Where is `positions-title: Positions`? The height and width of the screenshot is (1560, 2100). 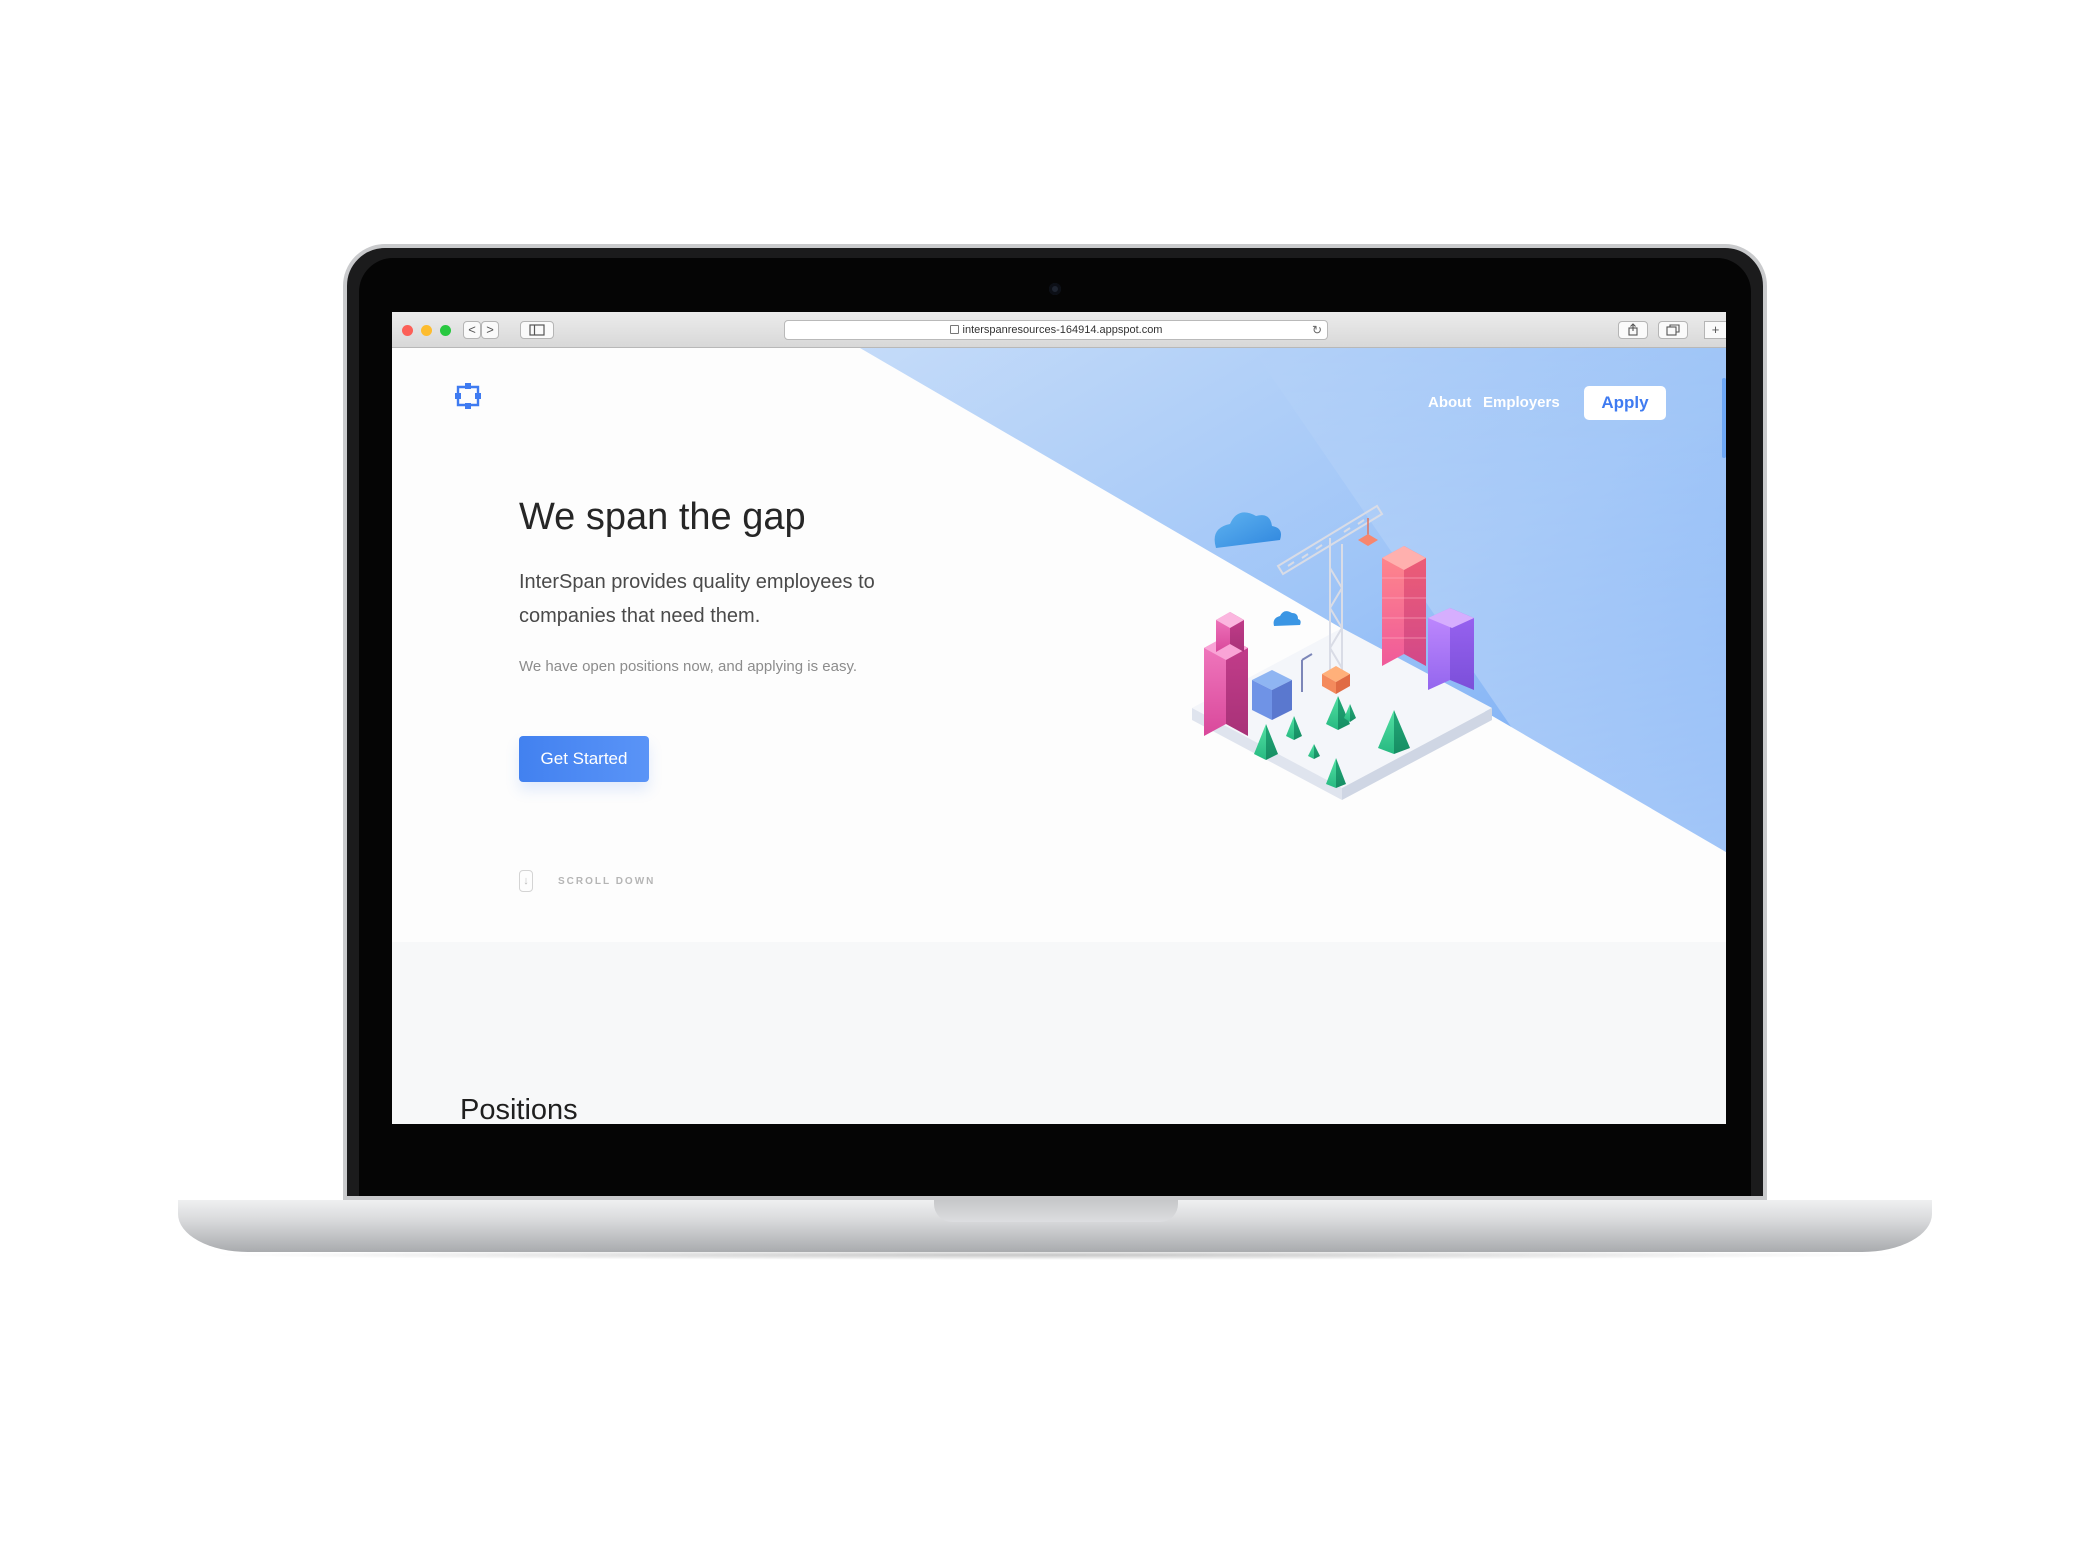
positions-title: Positions is located at coordinates (519, 1109).